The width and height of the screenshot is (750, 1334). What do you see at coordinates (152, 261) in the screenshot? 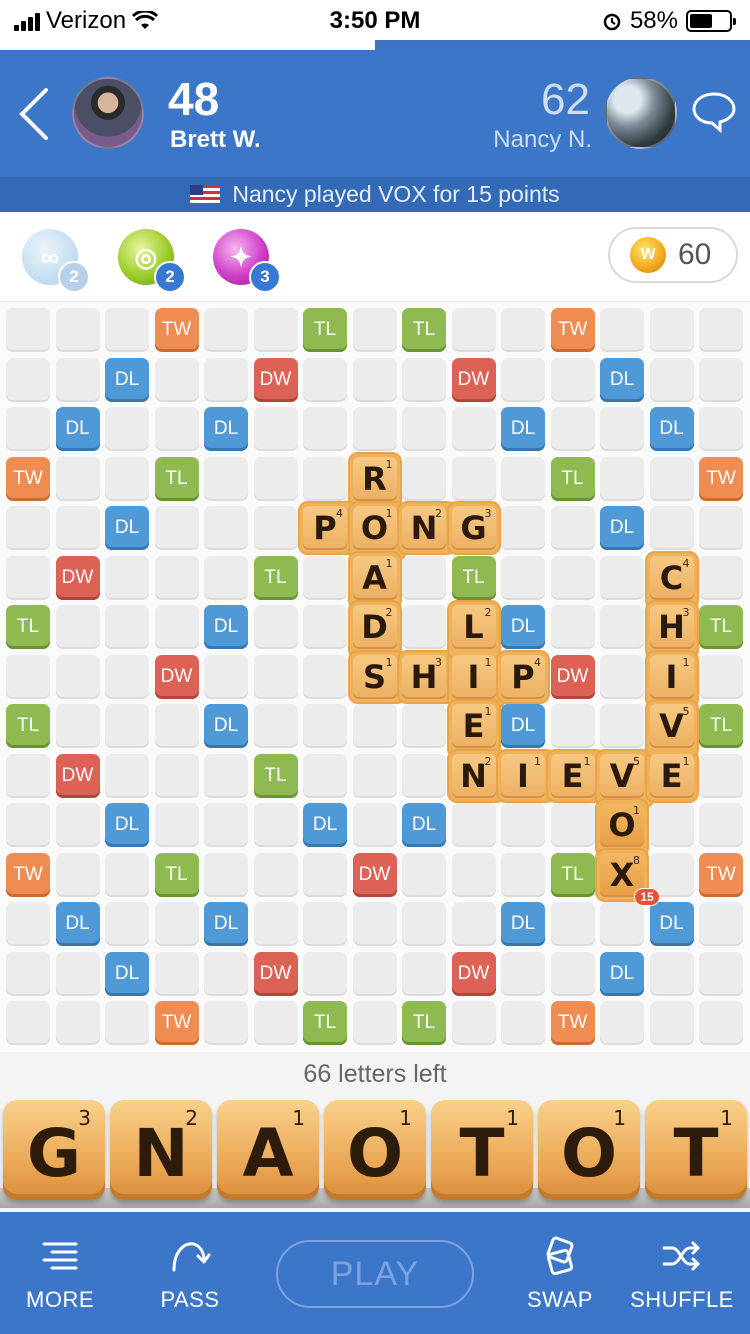
I see `hindsight-powerup: ◎ 2` at bounding box center [152, 261].